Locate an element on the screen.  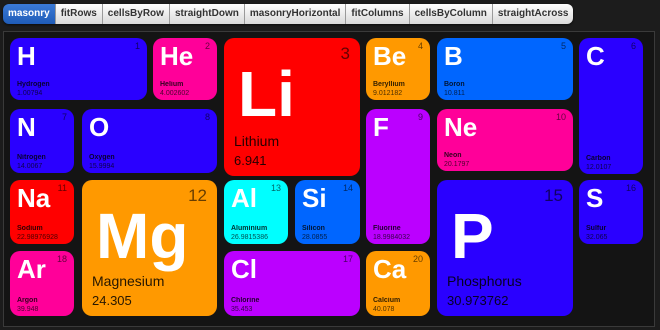
straight-down-button: straightDown is located at coordinates (207, 14).